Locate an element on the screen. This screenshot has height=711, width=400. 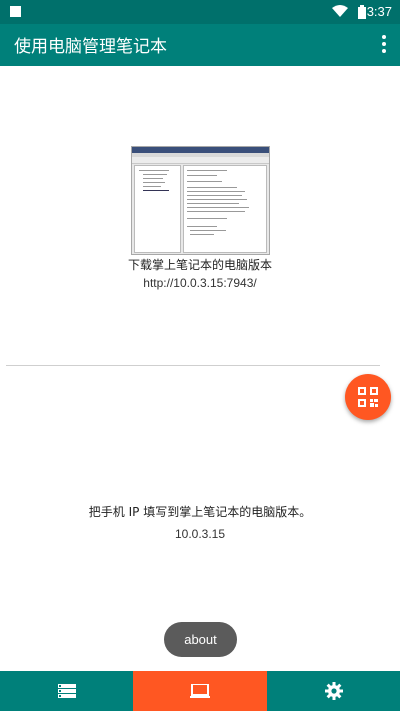
bottom-navigation is located at coordinates (200, 691).